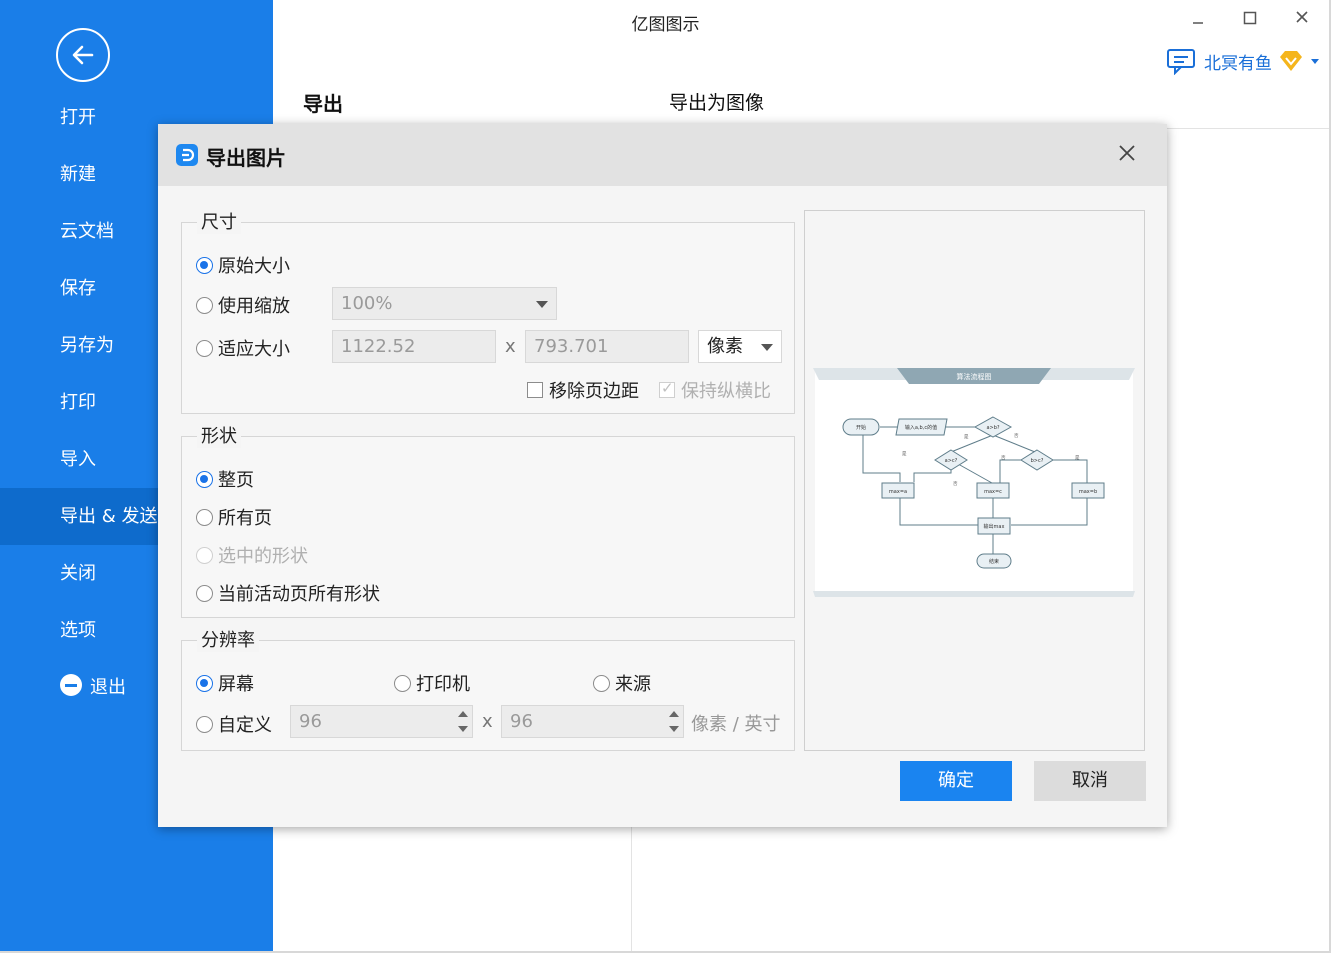 The image size is (1331, 953). Describe the element at coordinates (921, 427) in the screenshot. I see `preview-node-label: 输入a,b,c的值` at that location.